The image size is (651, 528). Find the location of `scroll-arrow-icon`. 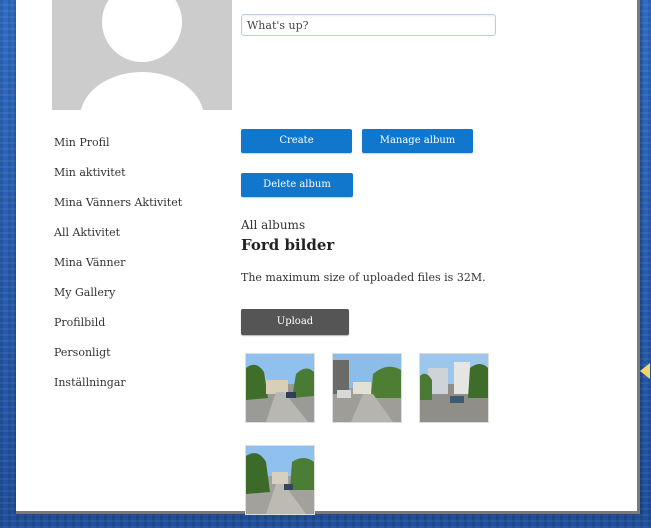

scroll-arrow-icon is located at coordinates (645, 371).